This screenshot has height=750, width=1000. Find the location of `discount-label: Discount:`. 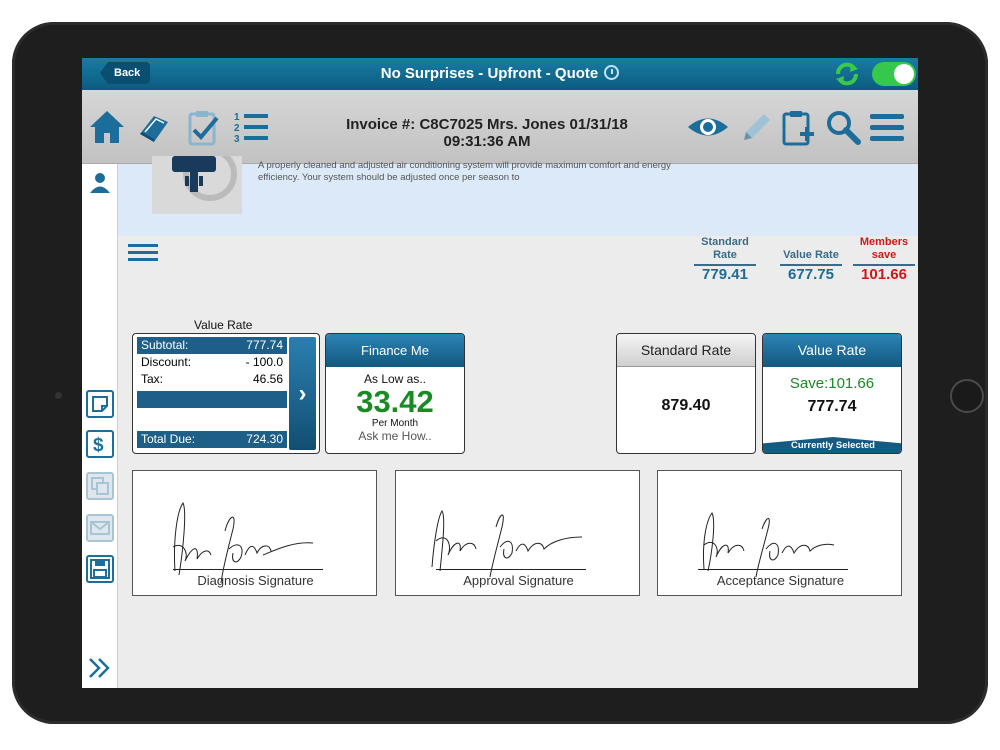

discount-label: Discount: is located at coordinates (166, 362).